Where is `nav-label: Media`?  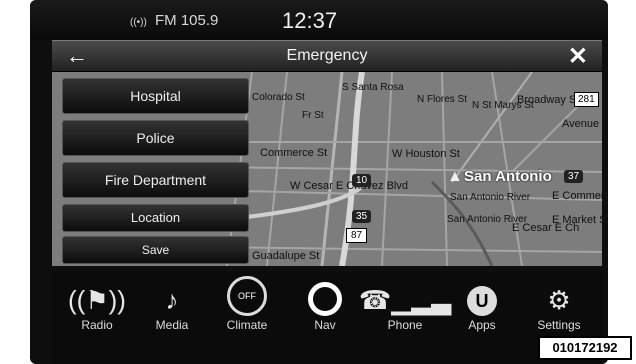 nav-label: Media is located at coordinates (172, 325).